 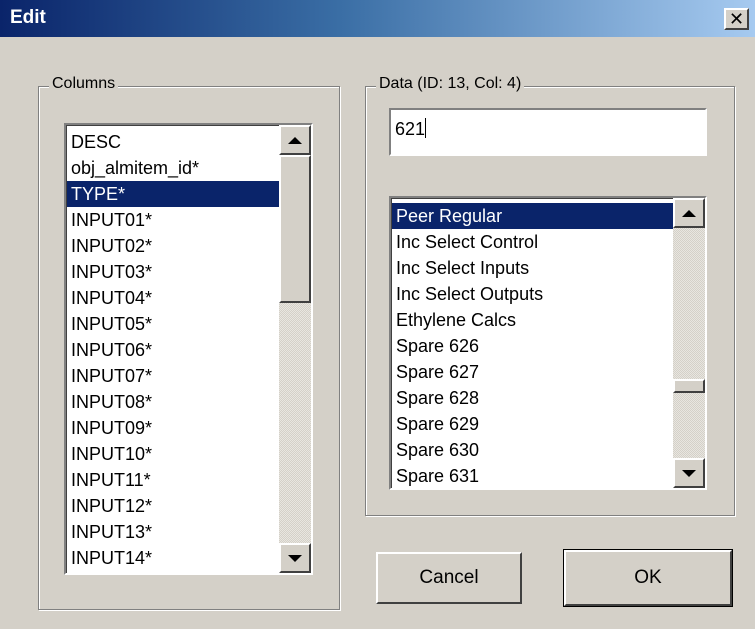 I want to click on column-list-item: TYPE*, so click(x=173, y=194).